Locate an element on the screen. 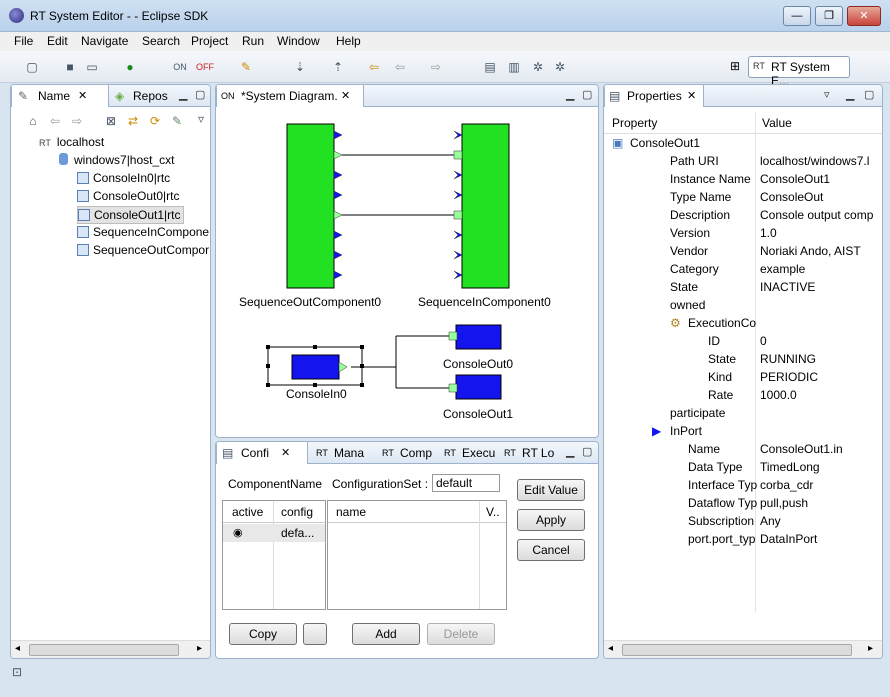 Image resolution: width=890 pixels, height=697 pixels. property-row: ⚙ ExecutionCo is located at coordinates (743, 324).